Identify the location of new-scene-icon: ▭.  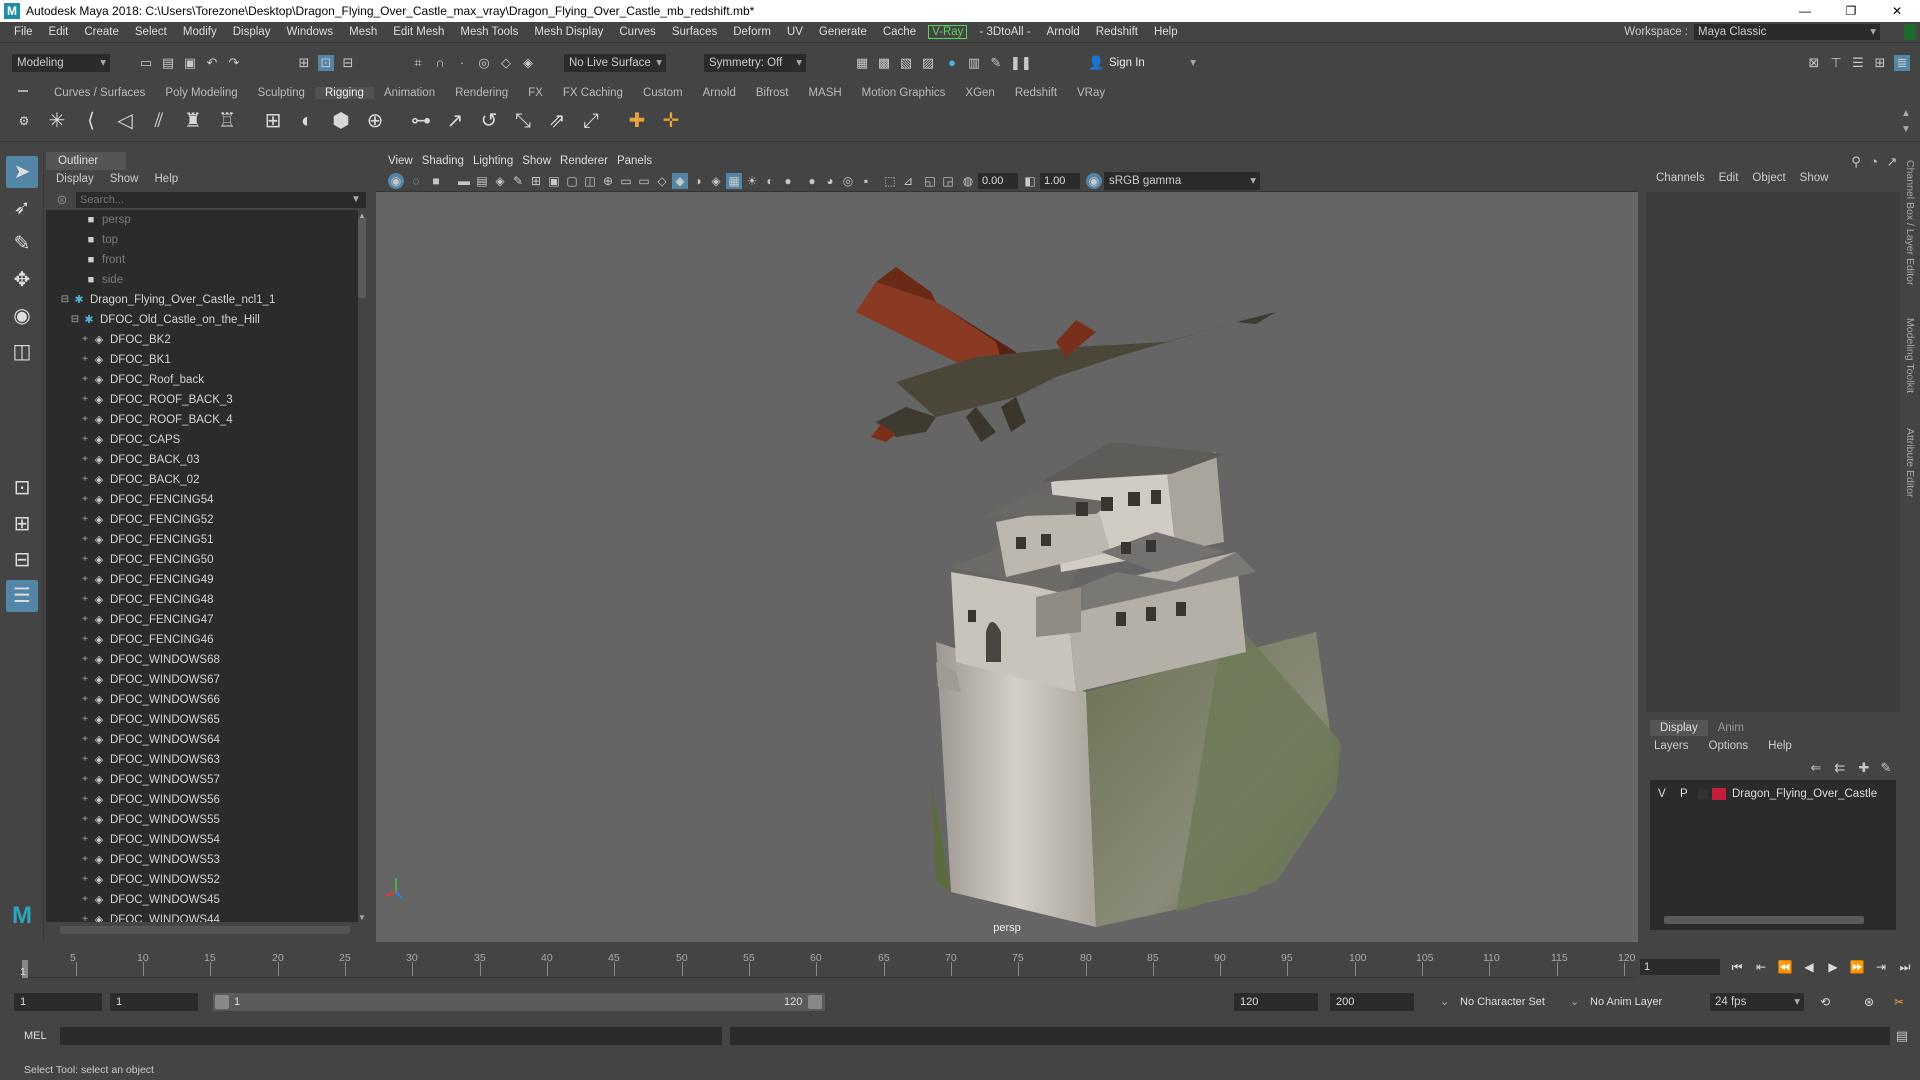
(146, 63).